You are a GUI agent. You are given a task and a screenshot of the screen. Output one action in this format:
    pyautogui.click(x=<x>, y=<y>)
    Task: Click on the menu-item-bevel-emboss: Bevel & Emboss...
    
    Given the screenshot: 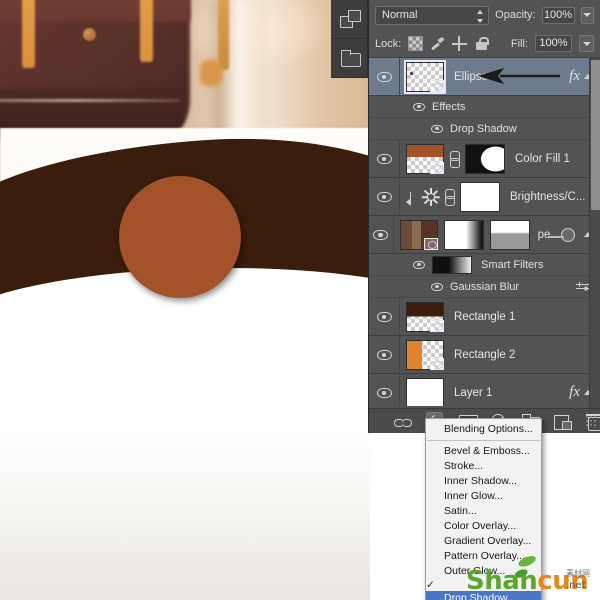 What is the action you would take?
    pyautogui.click(x=483, y=451)
    